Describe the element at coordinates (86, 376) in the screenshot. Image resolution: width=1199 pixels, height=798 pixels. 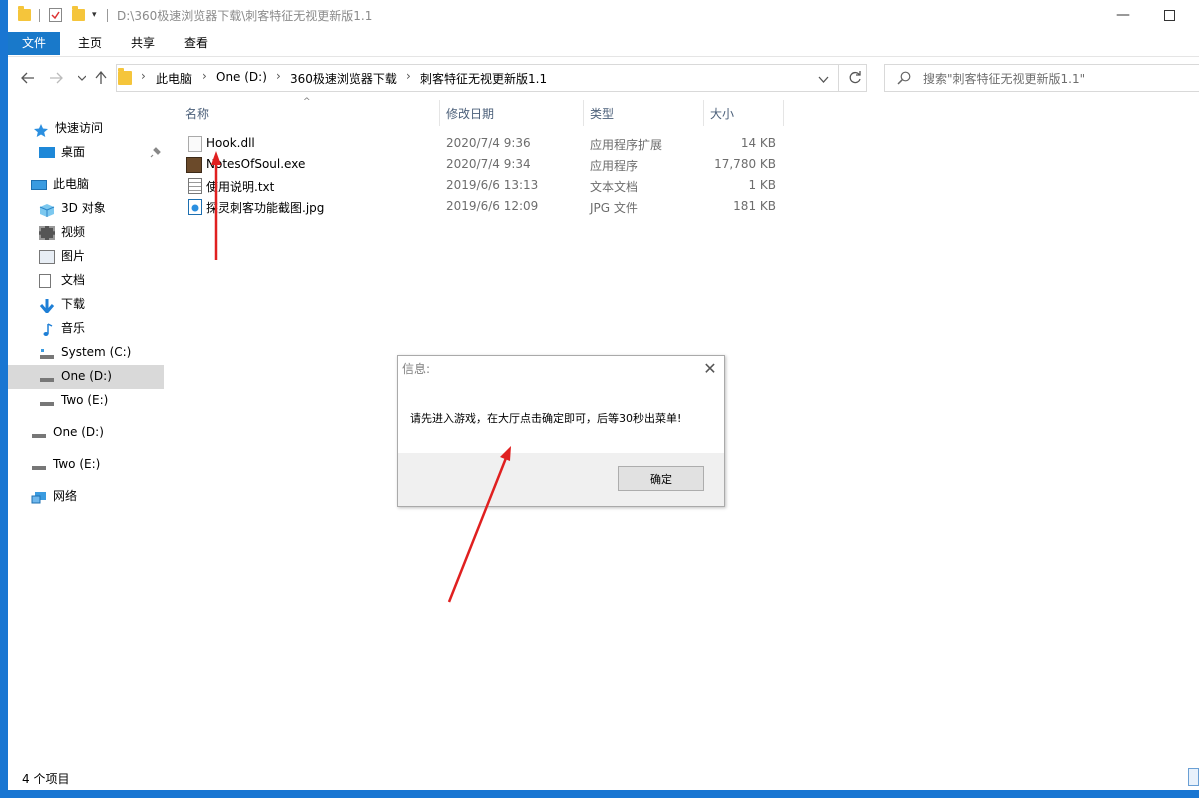
I see `nav-label: One (D:)` at that location.